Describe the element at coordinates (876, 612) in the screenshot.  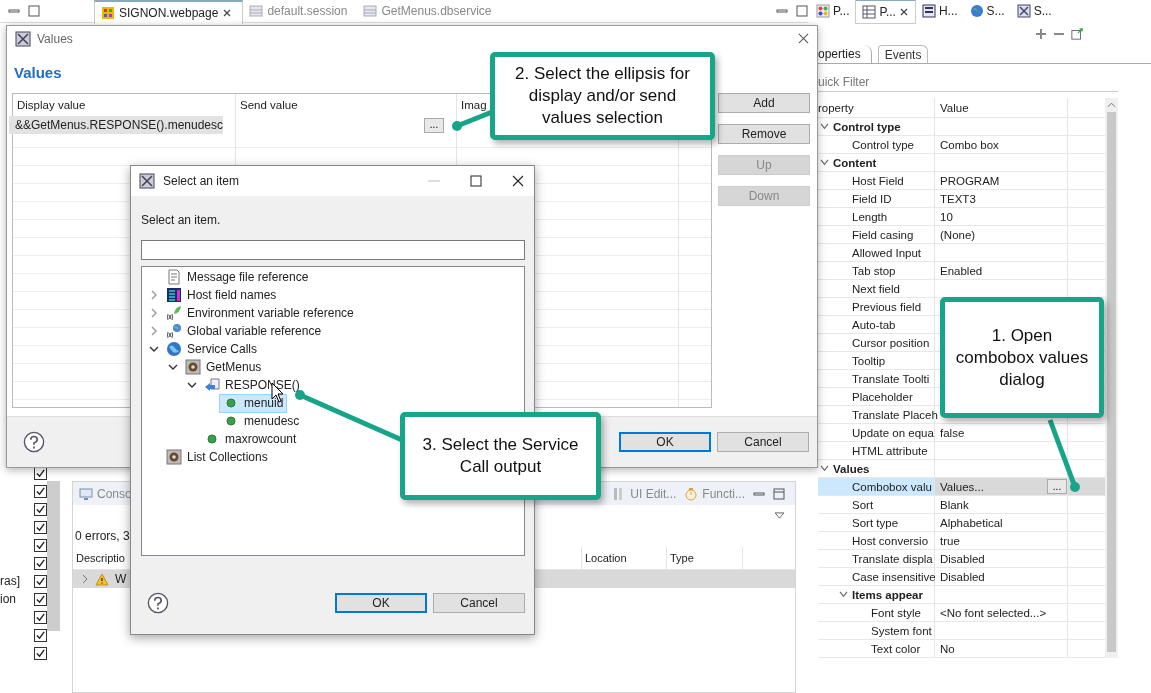
I see `property-name: Font style` at that location.